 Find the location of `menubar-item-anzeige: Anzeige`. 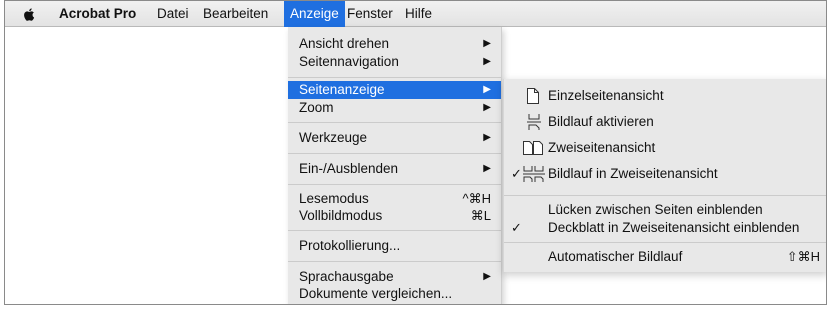

menubar-item-anzeige: Anzeige is located at coordinates (314, 14).